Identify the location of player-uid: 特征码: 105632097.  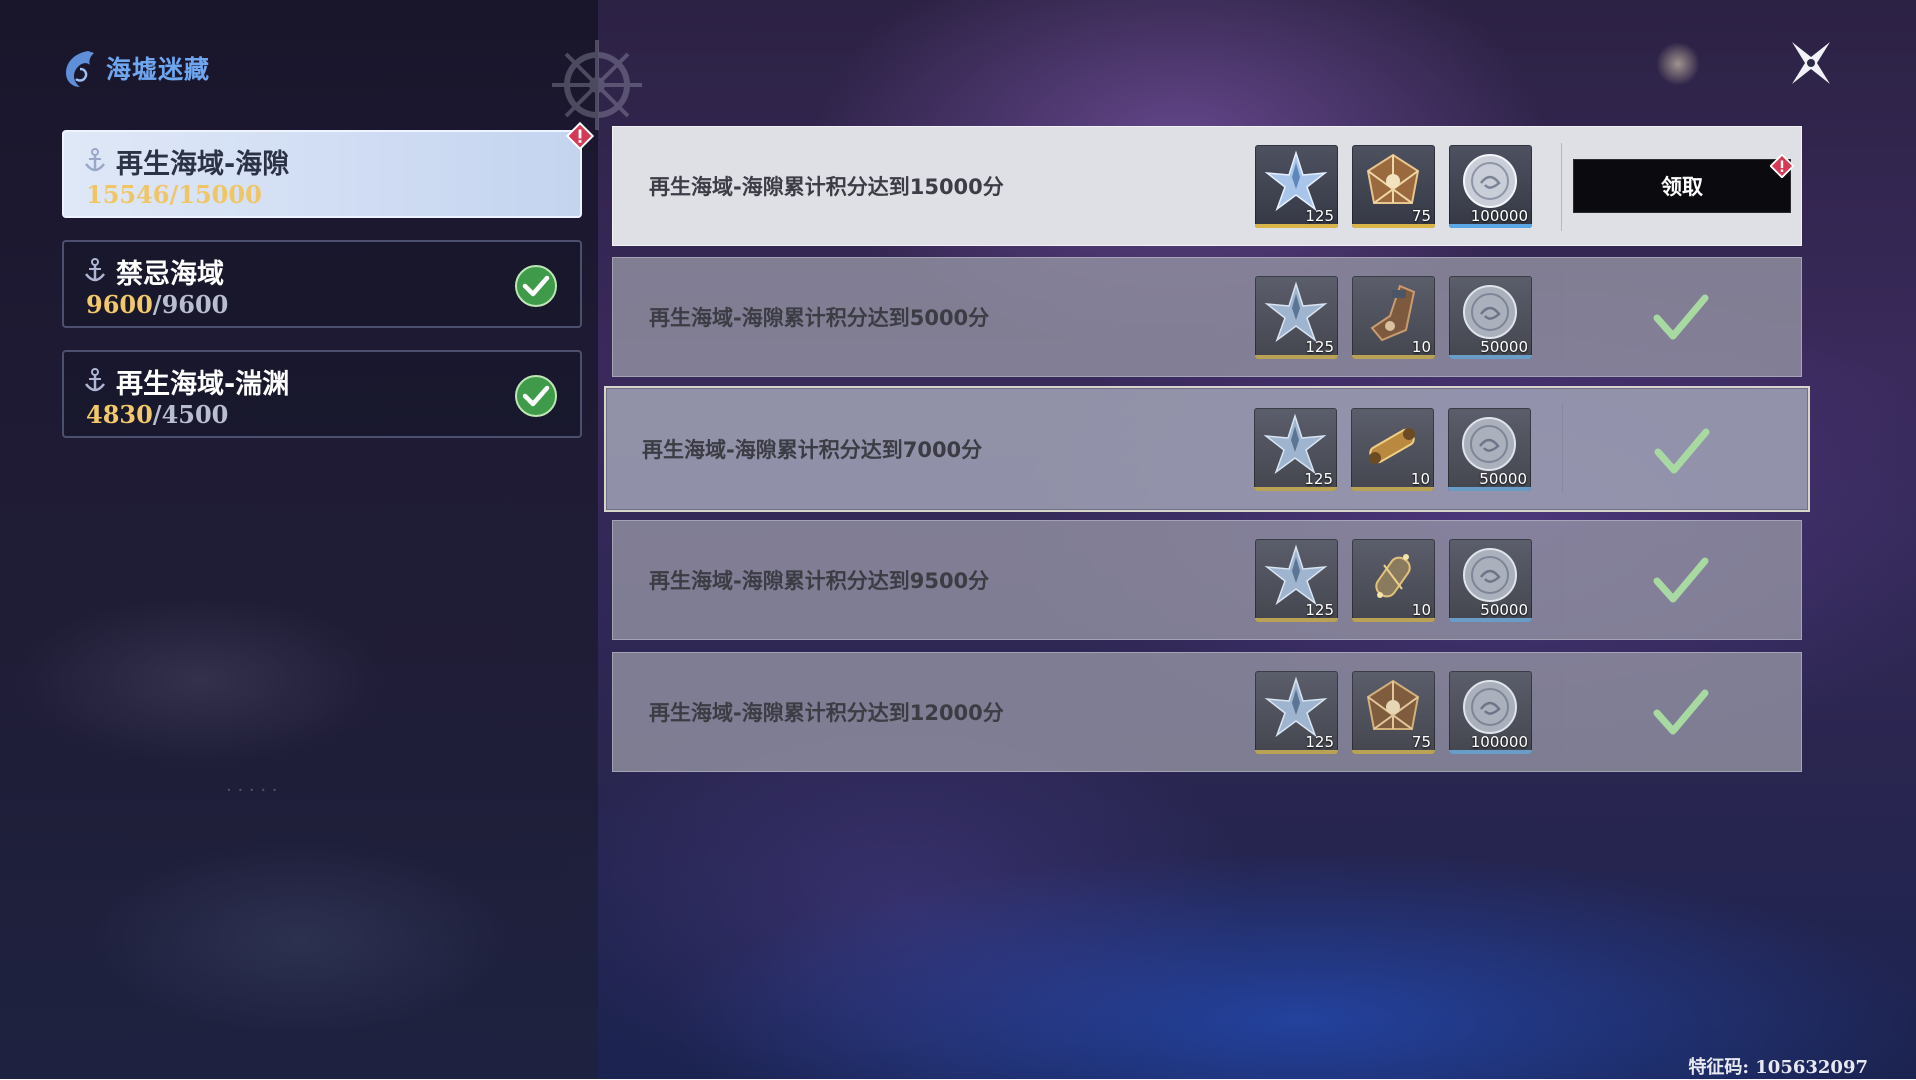
(1778, 1066).